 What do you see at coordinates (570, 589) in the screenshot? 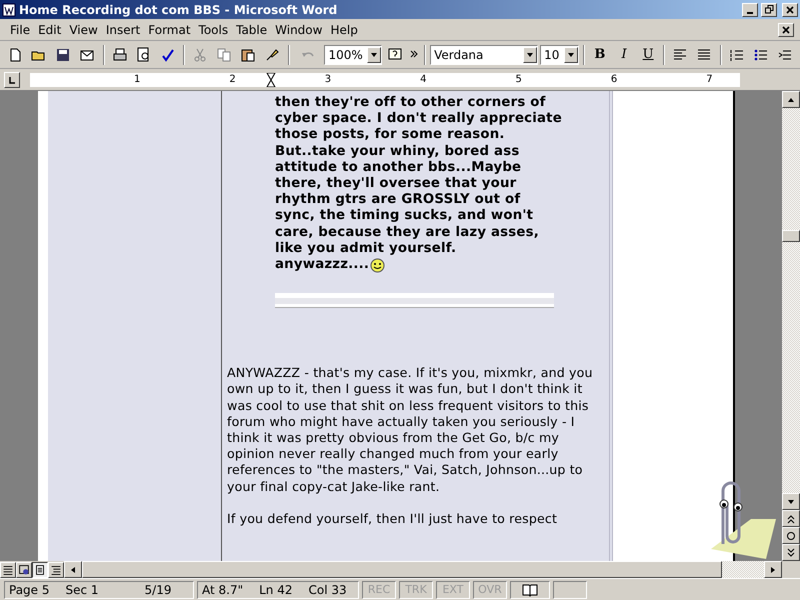
I see `status-panel` at bounding box center [570, 589].